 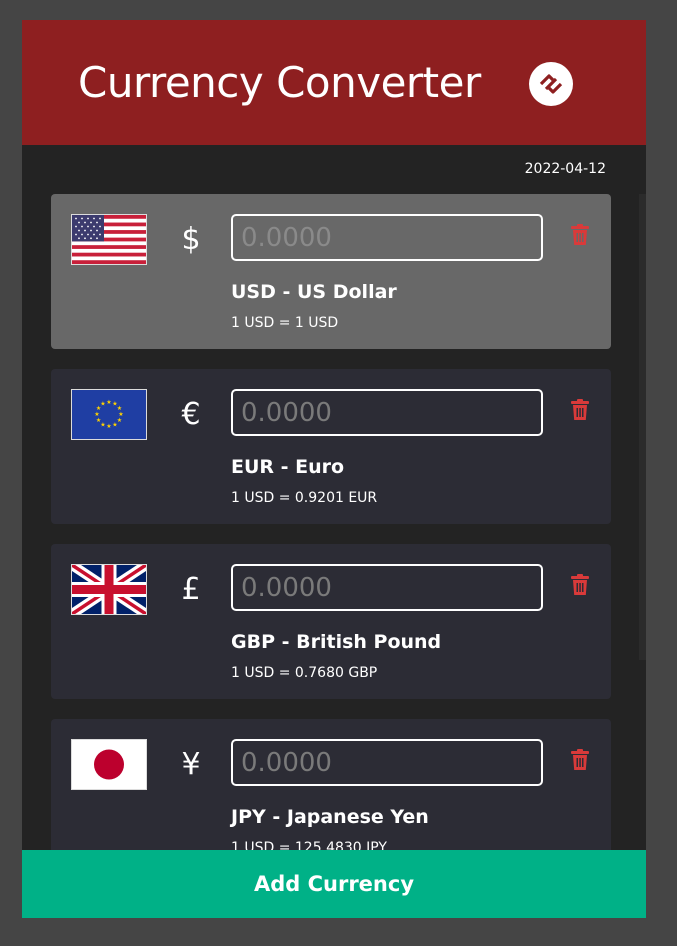 What do you see at coordinates (642, 427) in the screenshot?
I see `scrollbar` at bounding box center [642, 427].